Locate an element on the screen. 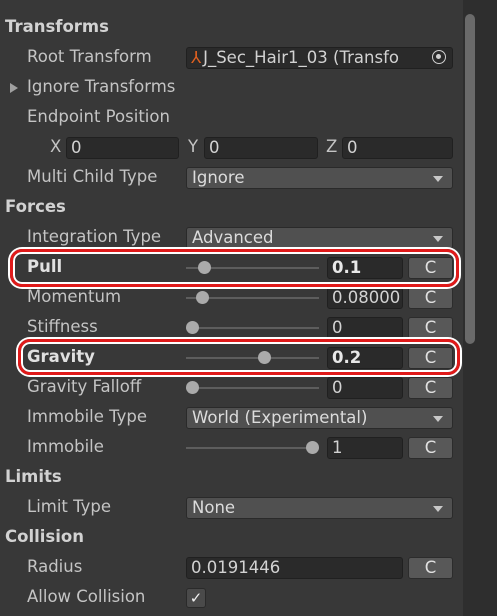  allow-collision-label: Allow Collision is located at coordinates (86, 596).